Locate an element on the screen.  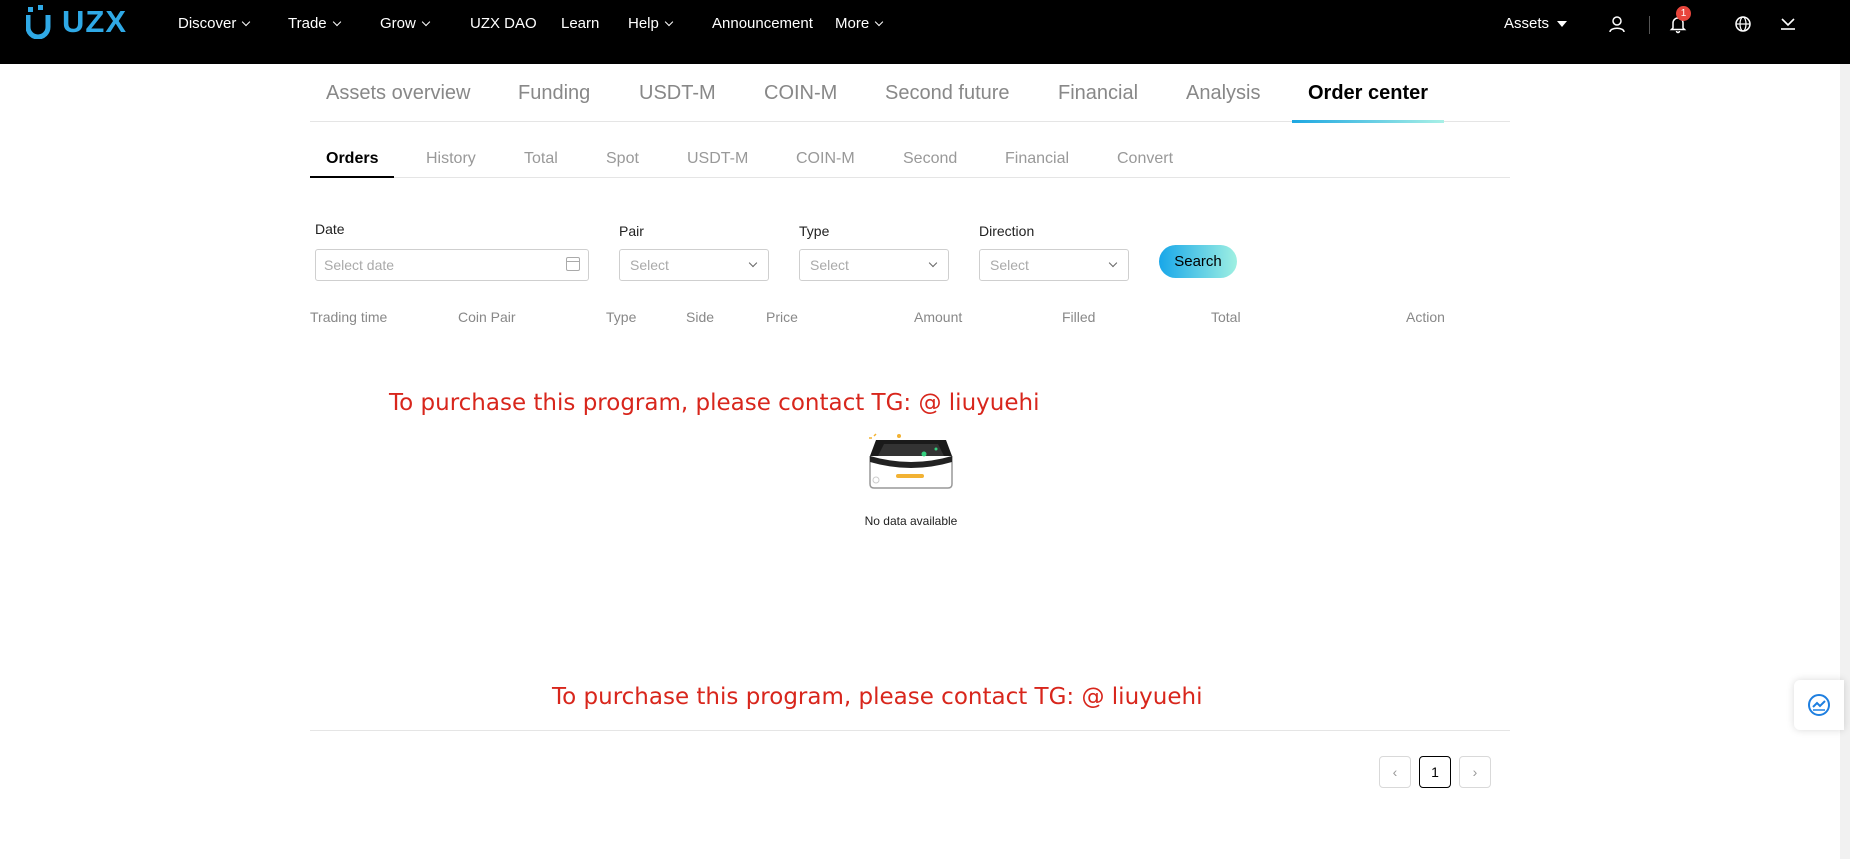
type-select-value: Select is located at coordinates (829, 265).